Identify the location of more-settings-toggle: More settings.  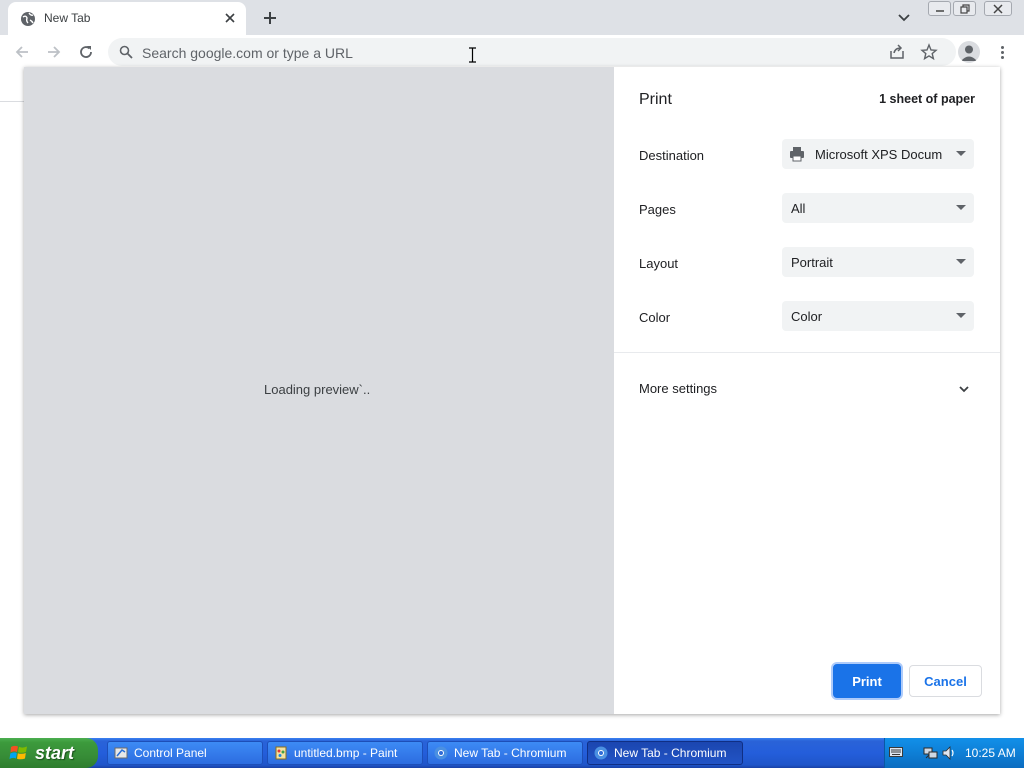
(807, 389).